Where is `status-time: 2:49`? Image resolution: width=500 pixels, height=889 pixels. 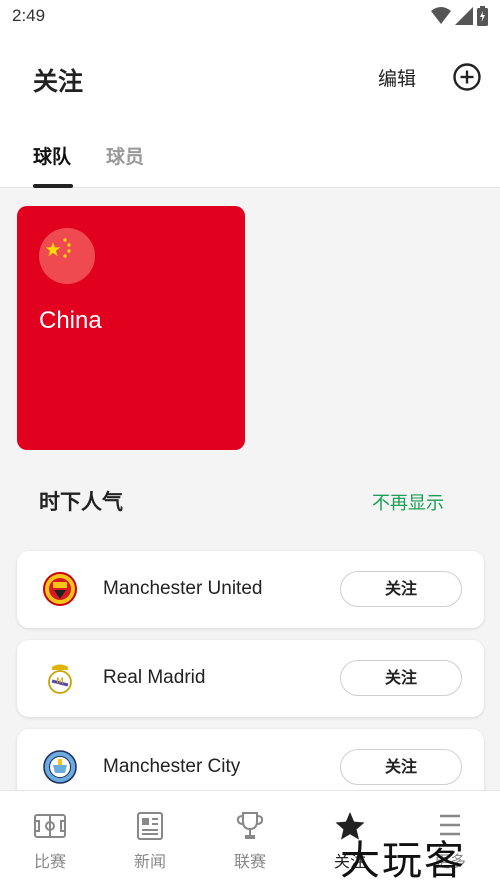
status-time: 2:49 is located at coordinates (29, 15).